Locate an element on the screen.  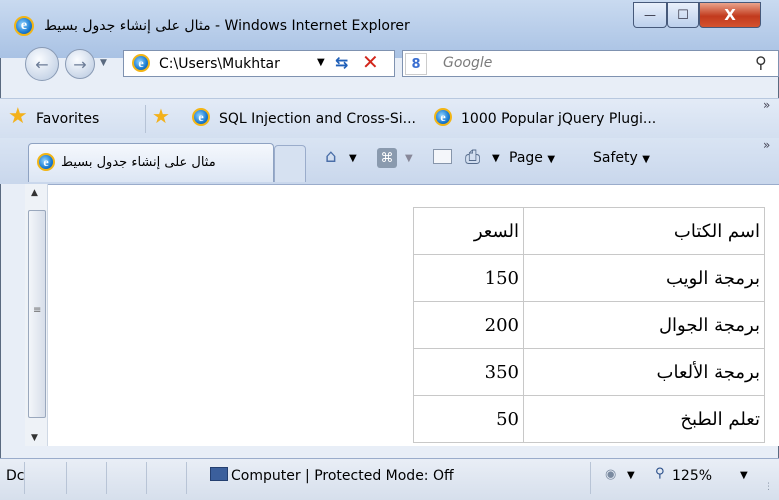
book-name-cell: برمجة الجوال is located at coordinates (644, 325).